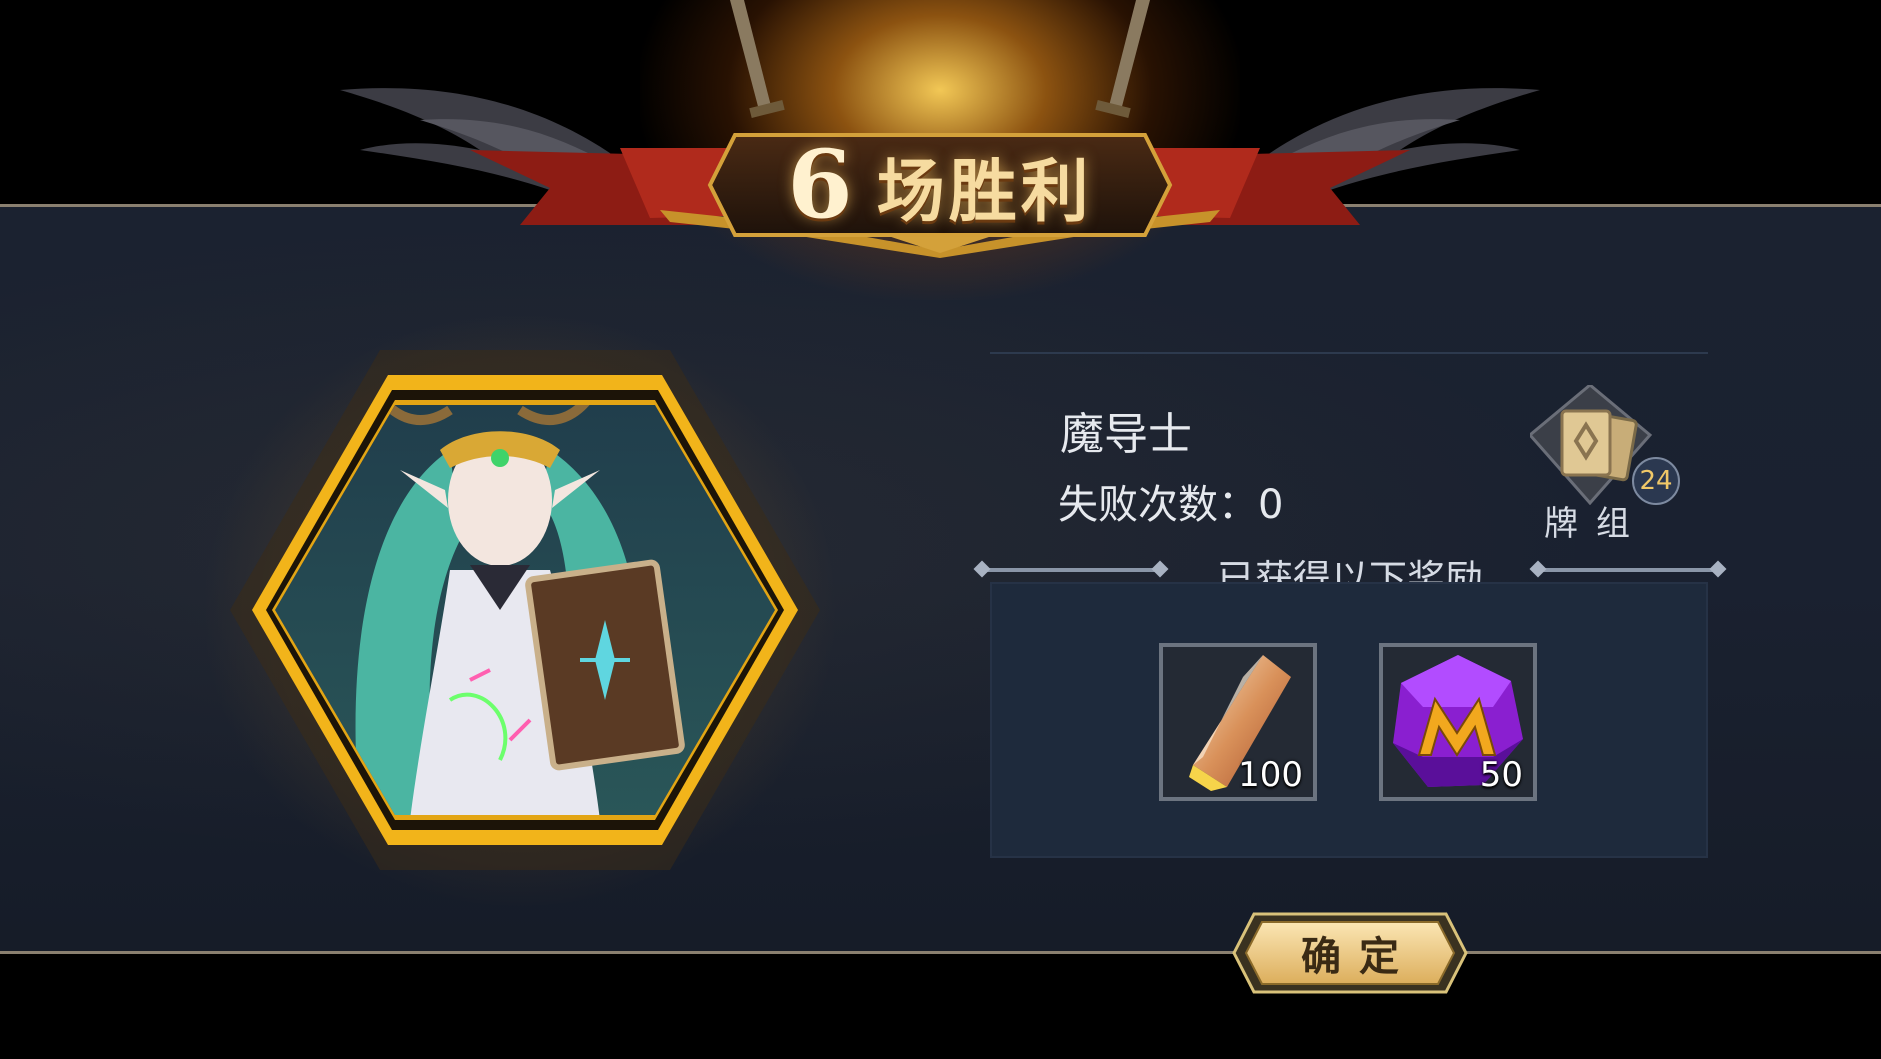 Image resolution: width=1881 pixels, height=1059 pixels. What do you see at coordinates (1596, 524) in the screenshot?
I see `deck-label: 牌组` at bounding box center [1596, 524].